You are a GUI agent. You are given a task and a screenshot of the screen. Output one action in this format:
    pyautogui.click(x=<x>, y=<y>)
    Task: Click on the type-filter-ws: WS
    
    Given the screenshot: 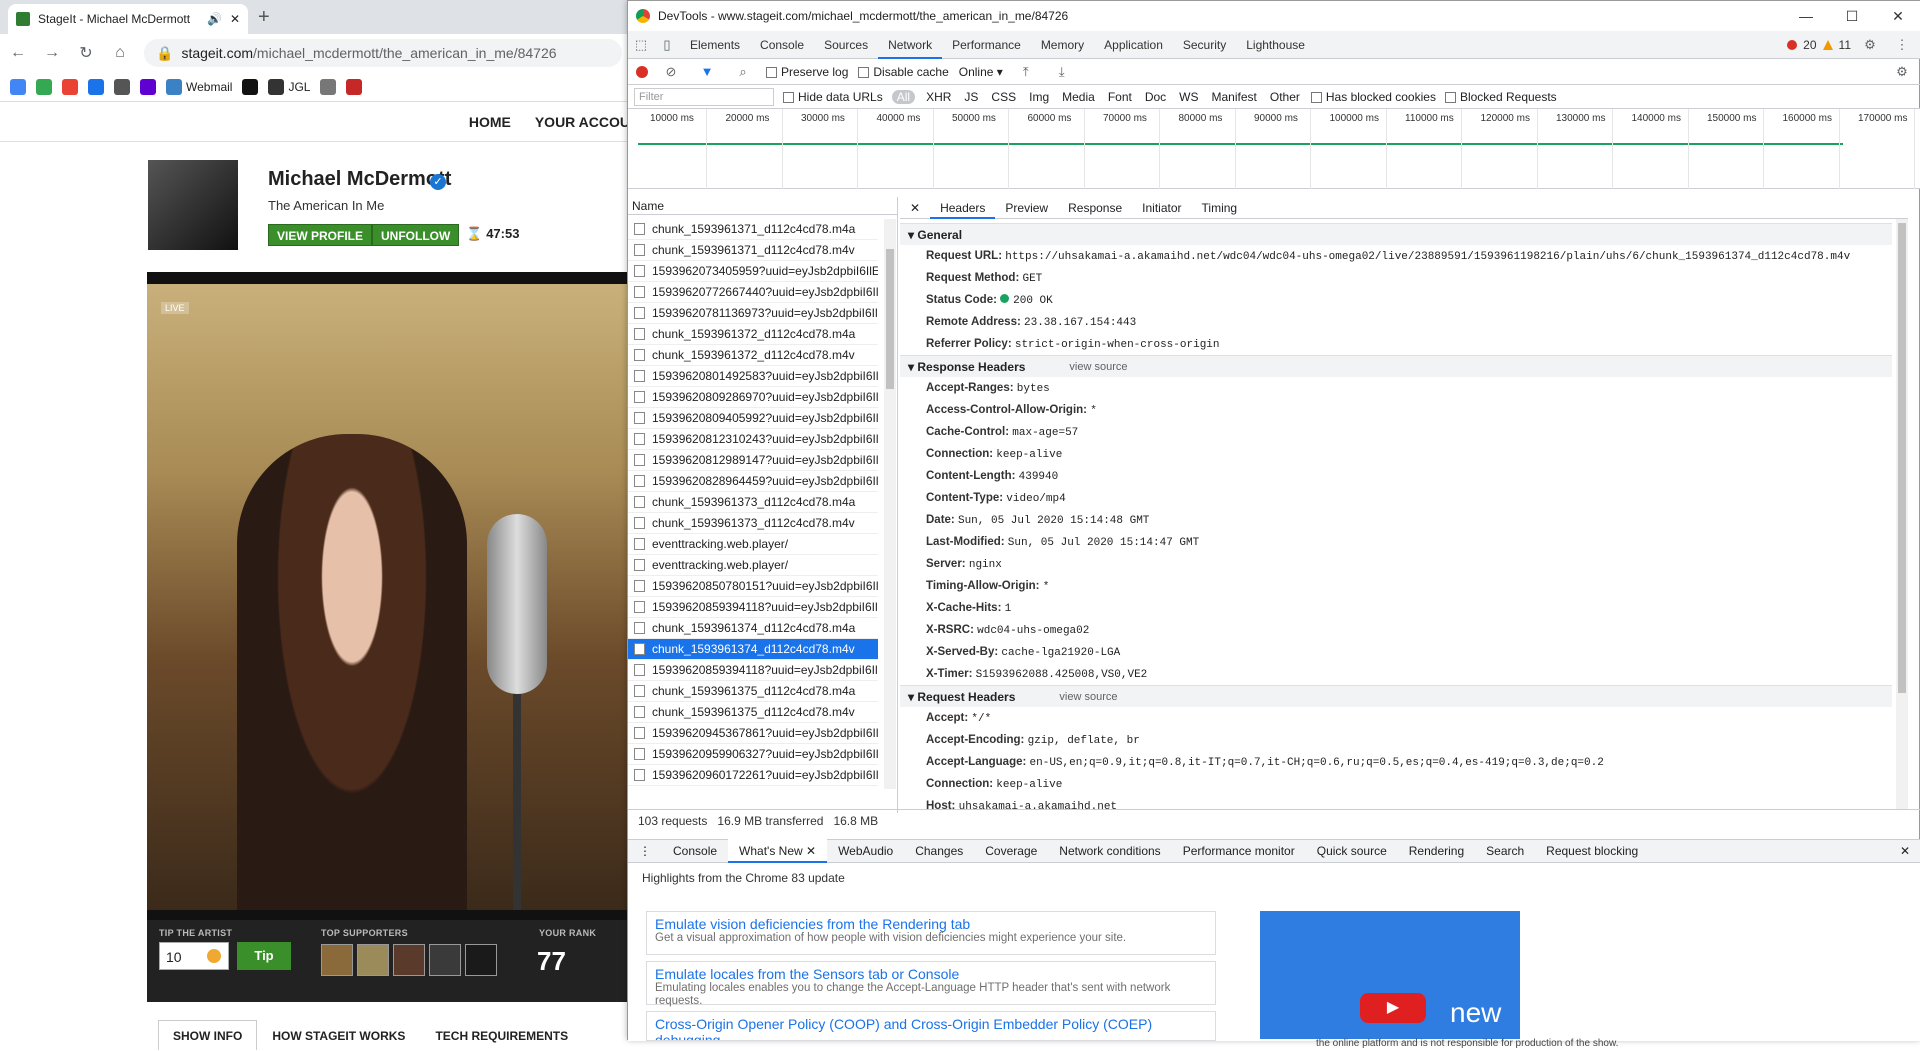 What is the action you would take?
    pyautogui.click(x=1188, y=97)
    